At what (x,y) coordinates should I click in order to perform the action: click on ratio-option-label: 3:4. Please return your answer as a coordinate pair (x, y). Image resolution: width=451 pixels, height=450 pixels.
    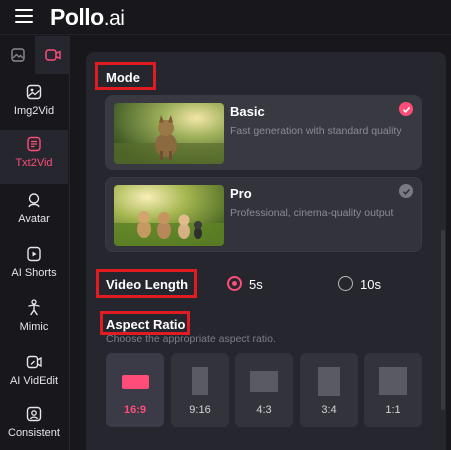
    Looking at the image, I should click on (329, 410).